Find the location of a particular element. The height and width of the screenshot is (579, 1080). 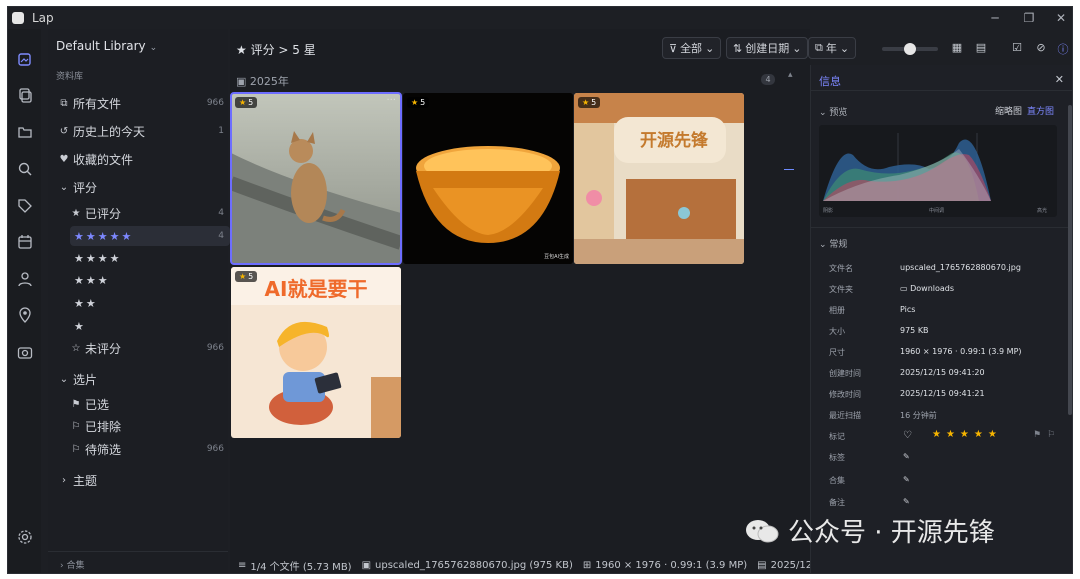

app-logo-icon is located at coordinates (18, 18).